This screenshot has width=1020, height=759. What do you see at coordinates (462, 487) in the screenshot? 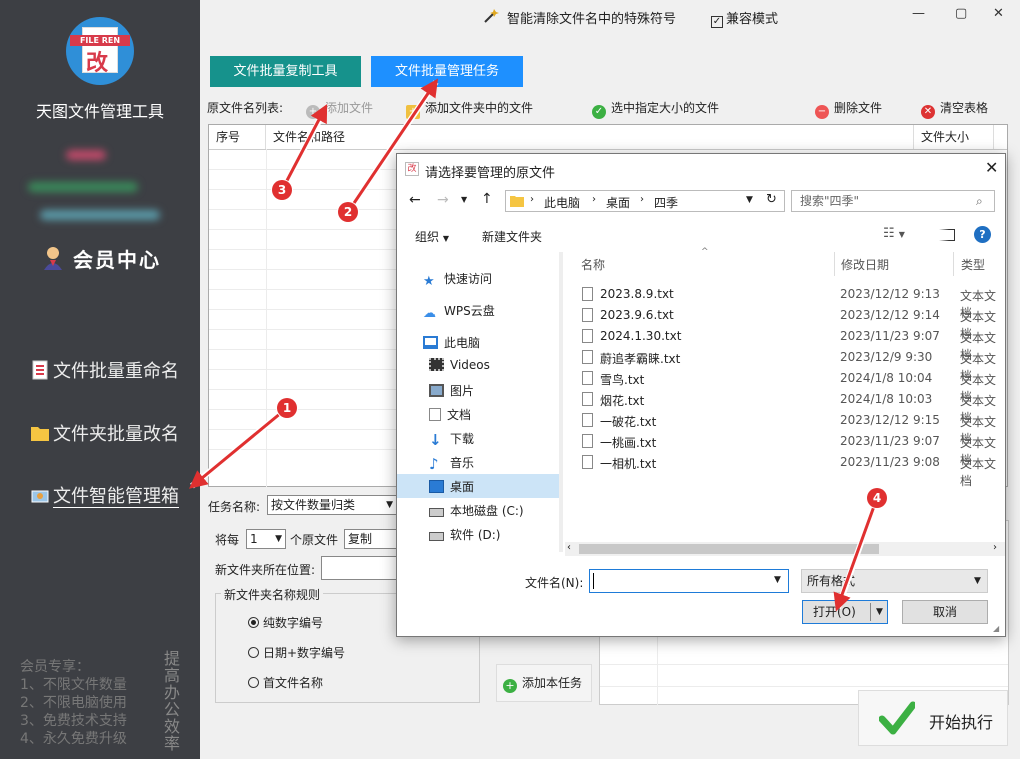
I see `nav-label: 桌面` at bounding box center [462, 487].